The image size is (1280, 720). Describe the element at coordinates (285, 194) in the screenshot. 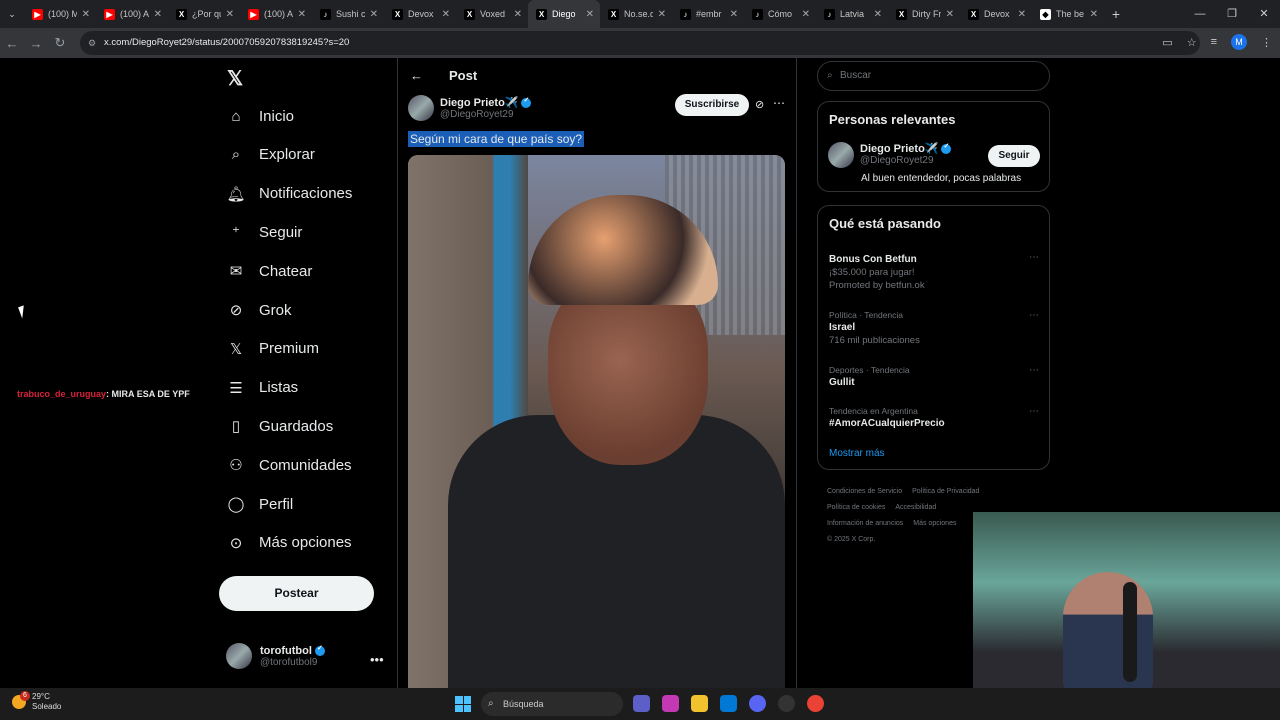

I see `nav-item-bell: 🔔︎ Notificaciones` at that location.